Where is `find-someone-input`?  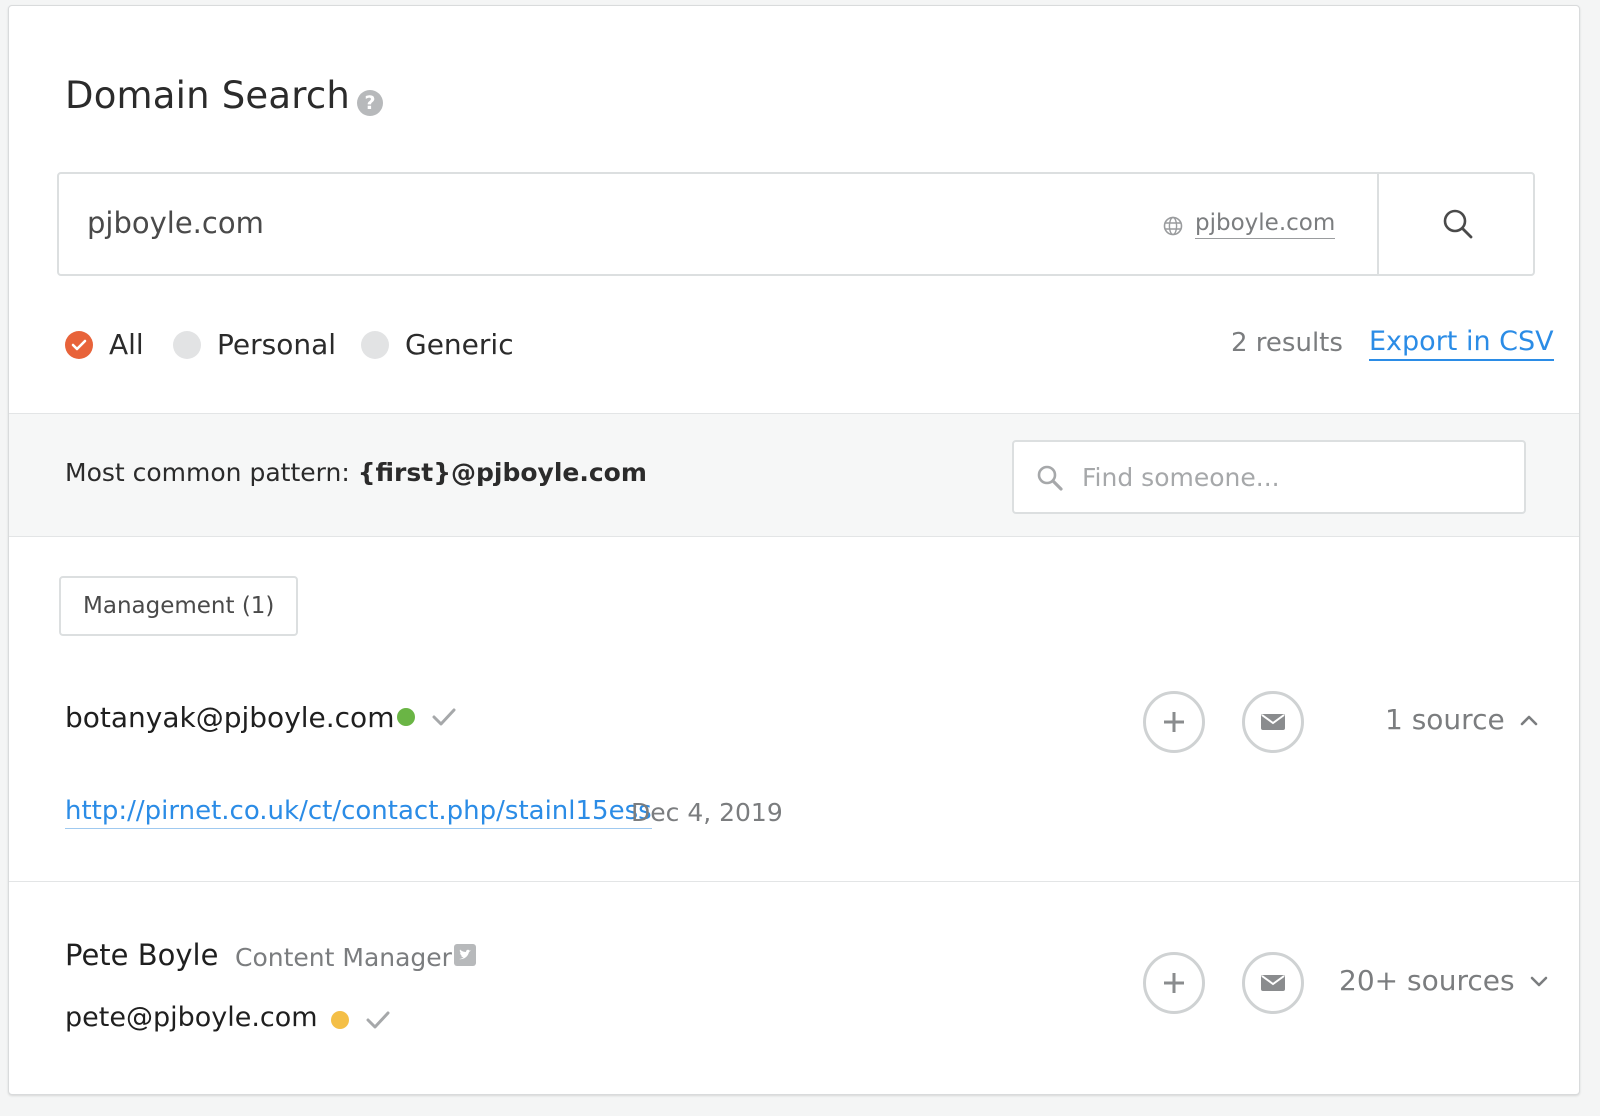
find-someone-input is located at coordinates (1292, 477).